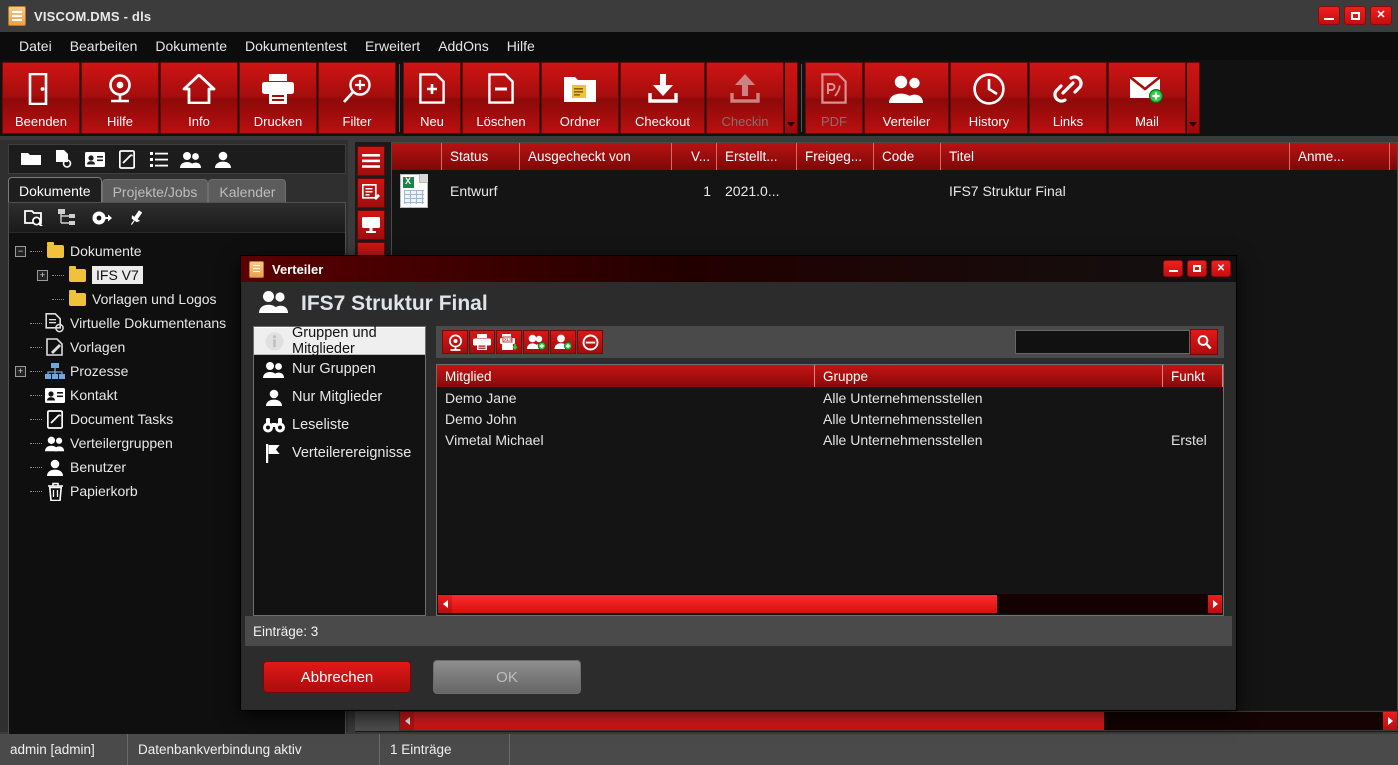  I want to click on main-horizontal-scrollbar, so click(876, 721).